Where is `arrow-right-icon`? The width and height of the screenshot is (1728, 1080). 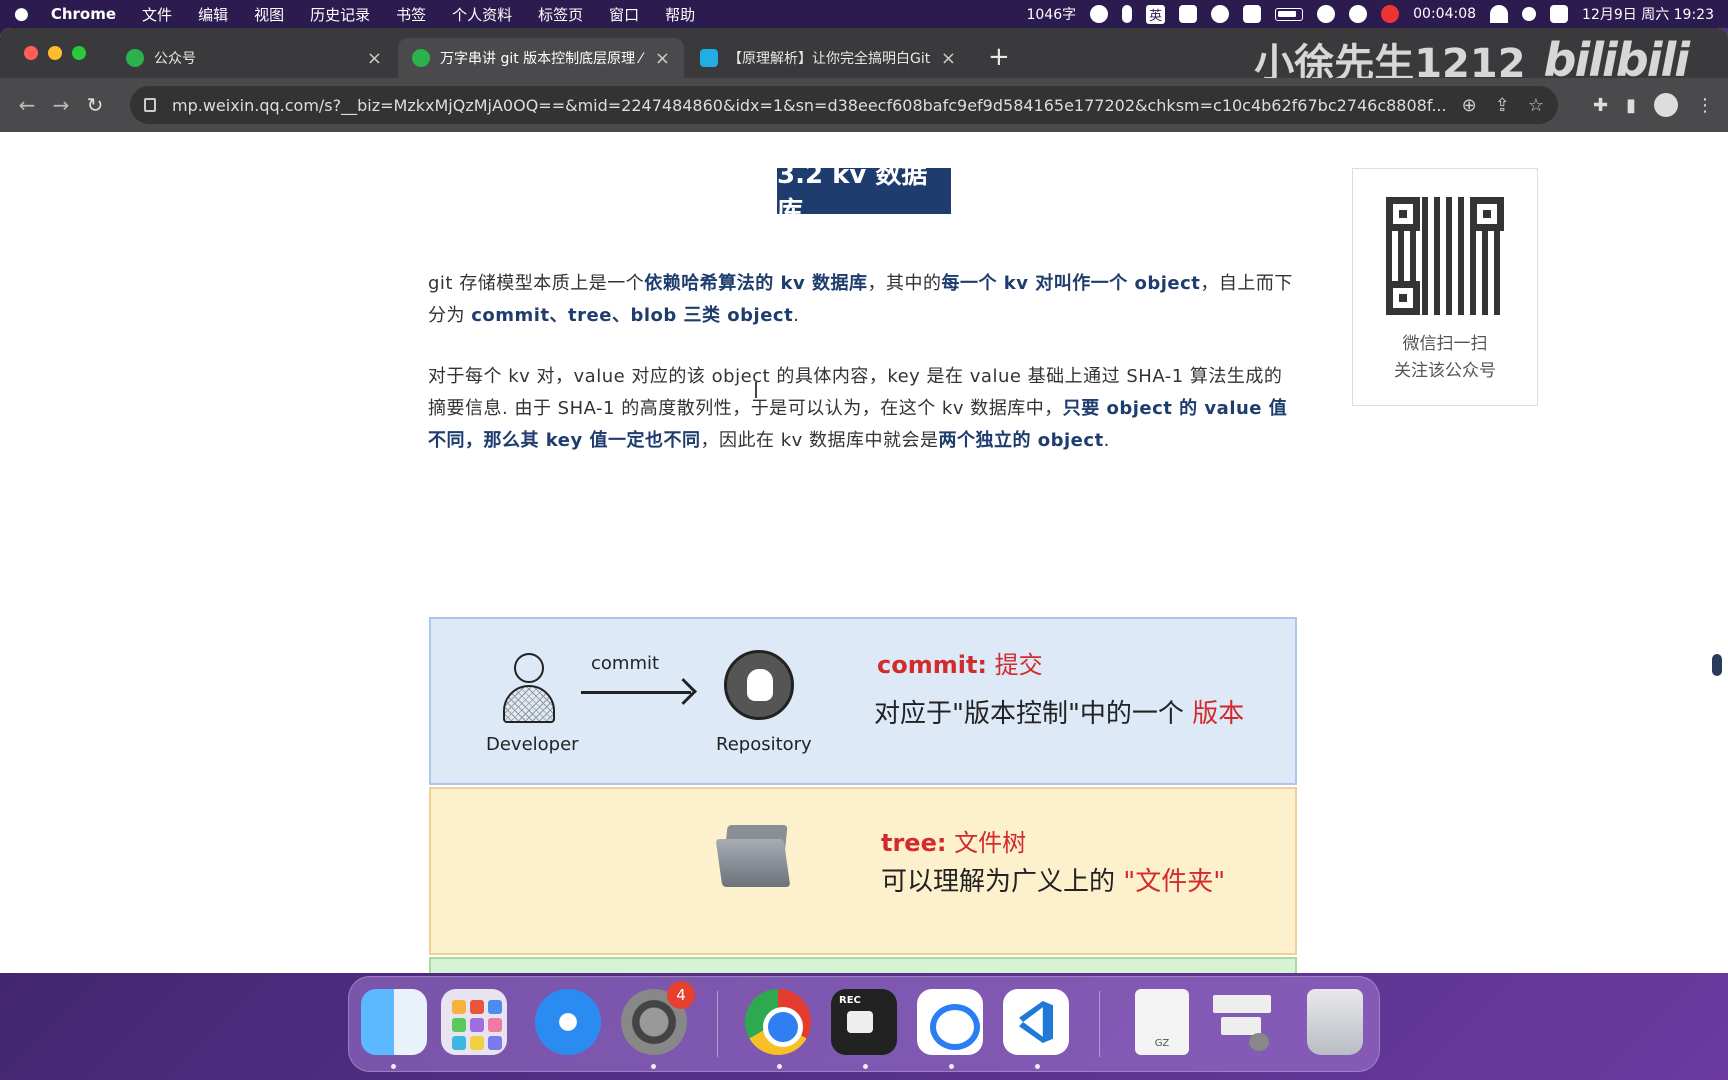 arrow-right-icon is located at coordinates (636, 692).